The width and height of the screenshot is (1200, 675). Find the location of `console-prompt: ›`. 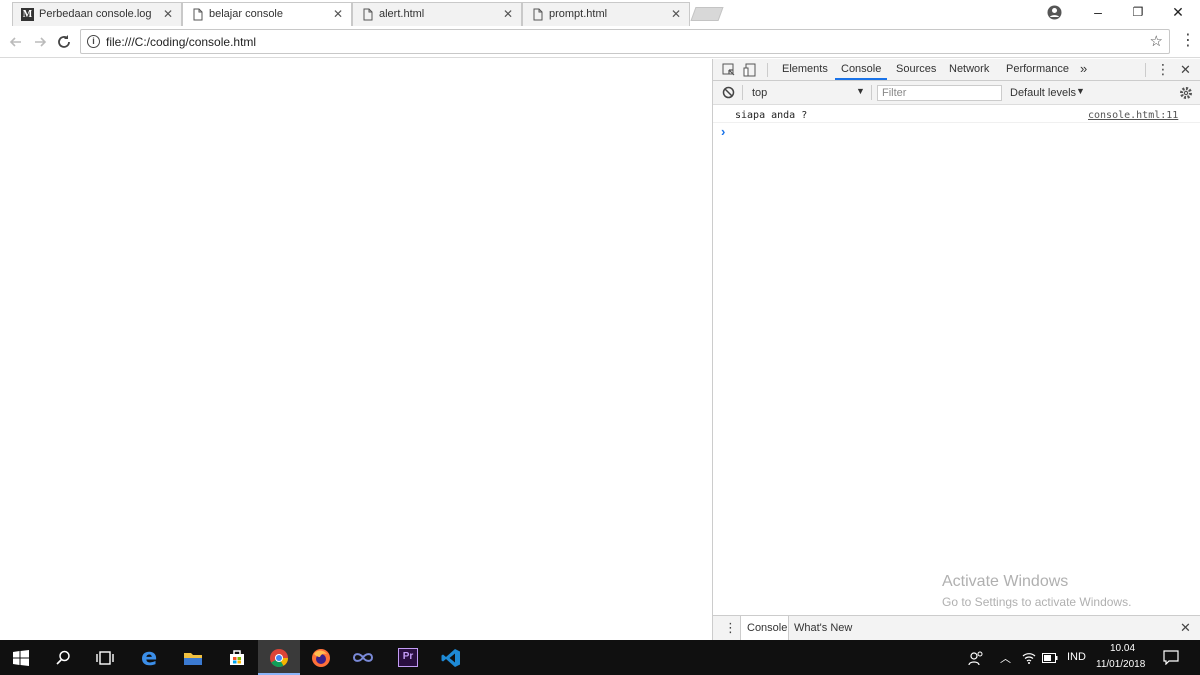

console-prompt: › is located at coordinates (723, 131).